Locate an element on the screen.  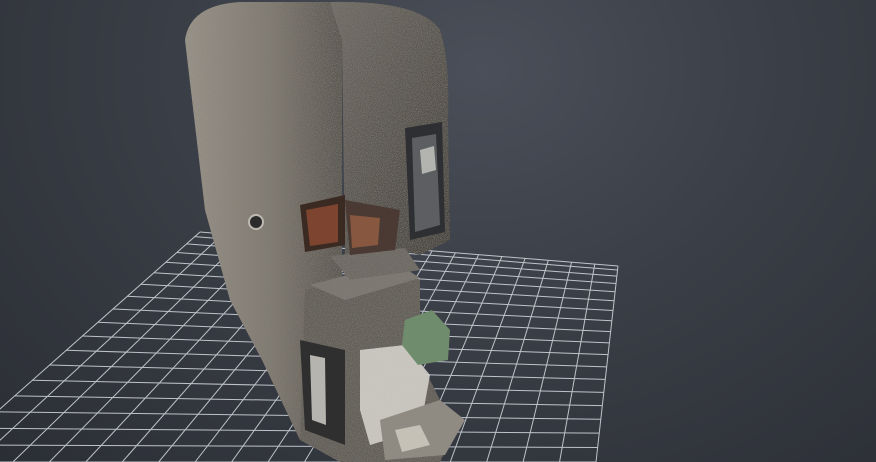
side-door is located at coordinates (425, 181).